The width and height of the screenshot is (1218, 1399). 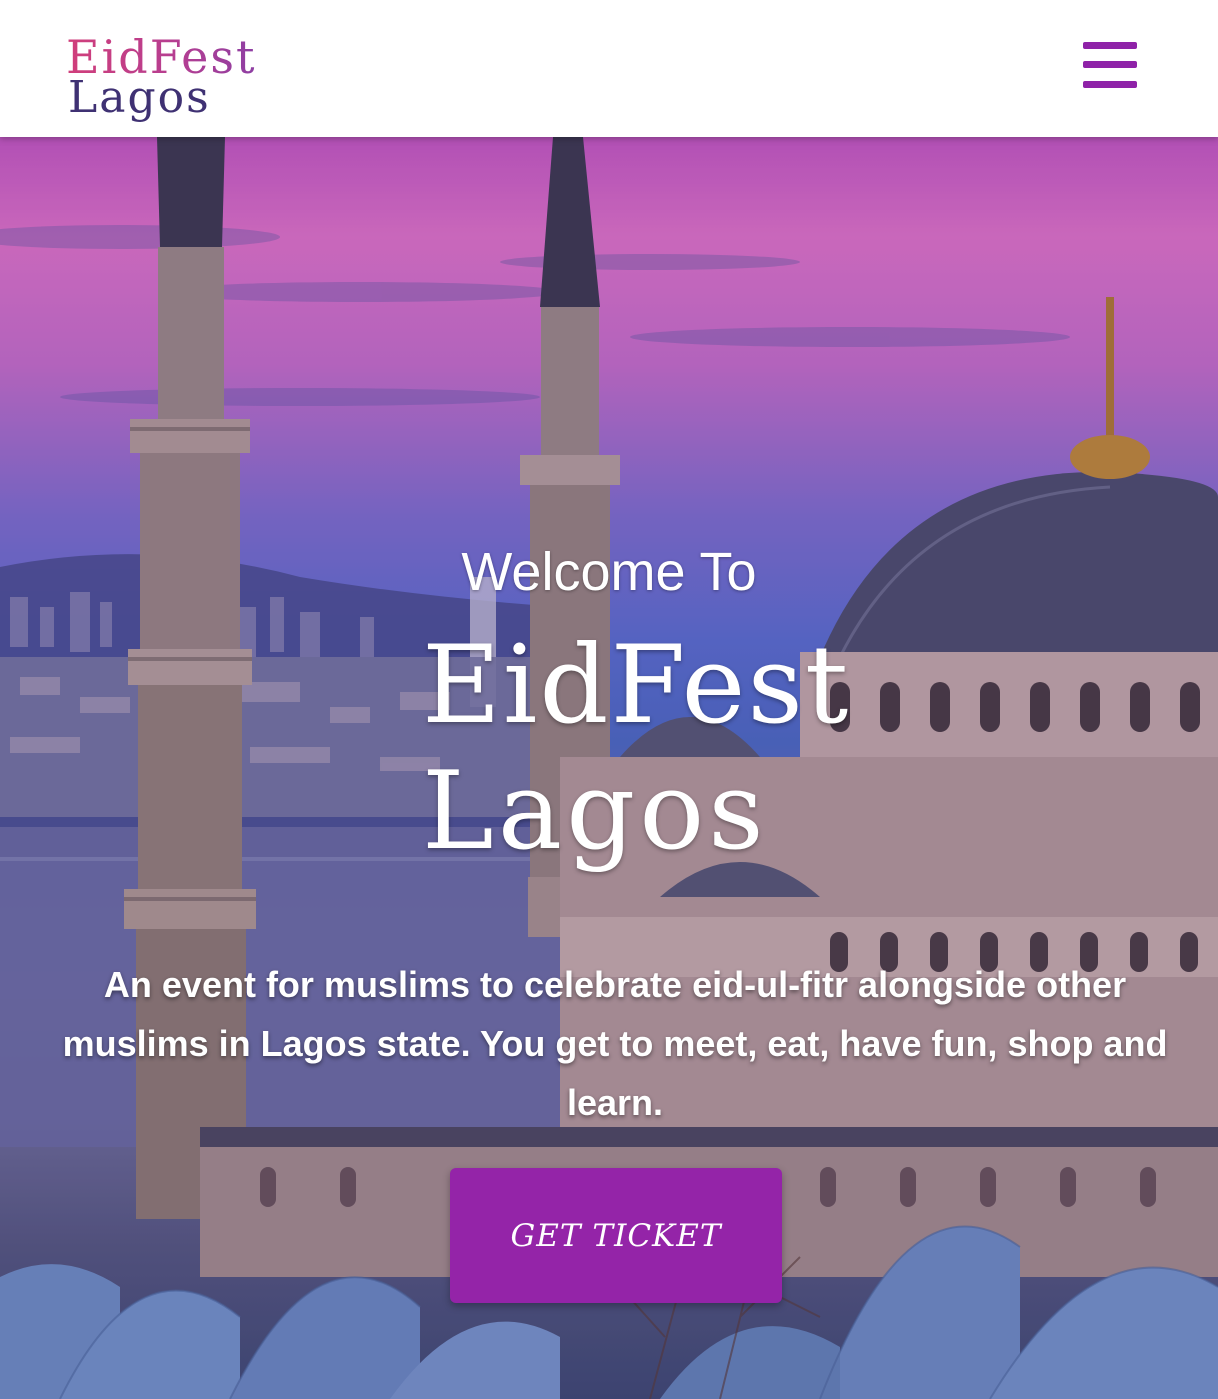 I want to click on site-header: EidFest Lagos, so click(x=609, y=68).